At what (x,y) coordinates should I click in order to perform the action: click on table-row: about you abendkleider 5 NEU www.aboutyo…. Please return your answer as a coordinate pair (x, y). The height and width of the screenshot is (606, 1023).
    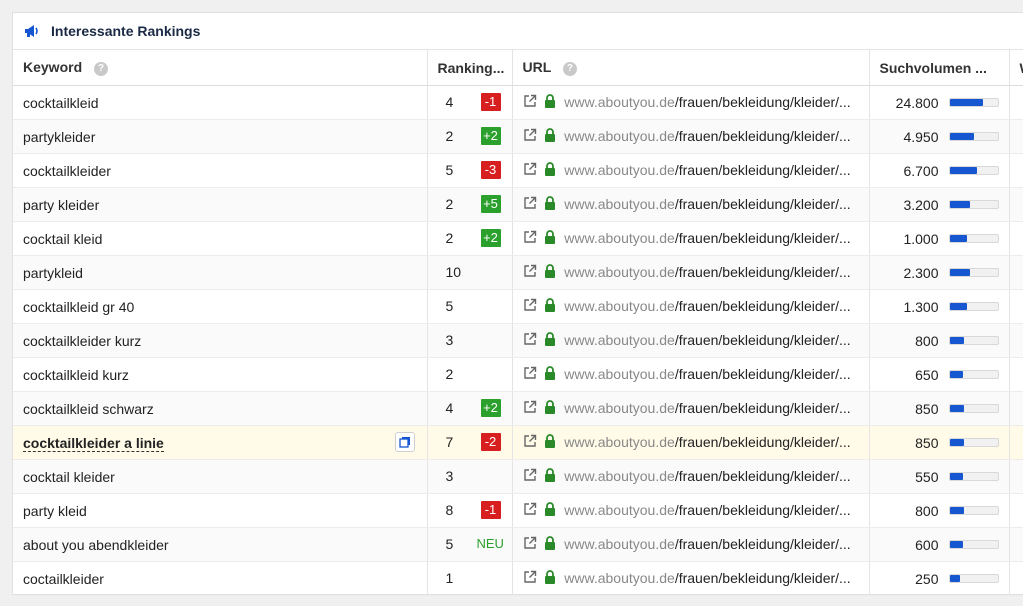
    Looking at the image, I should click on (518, 544).